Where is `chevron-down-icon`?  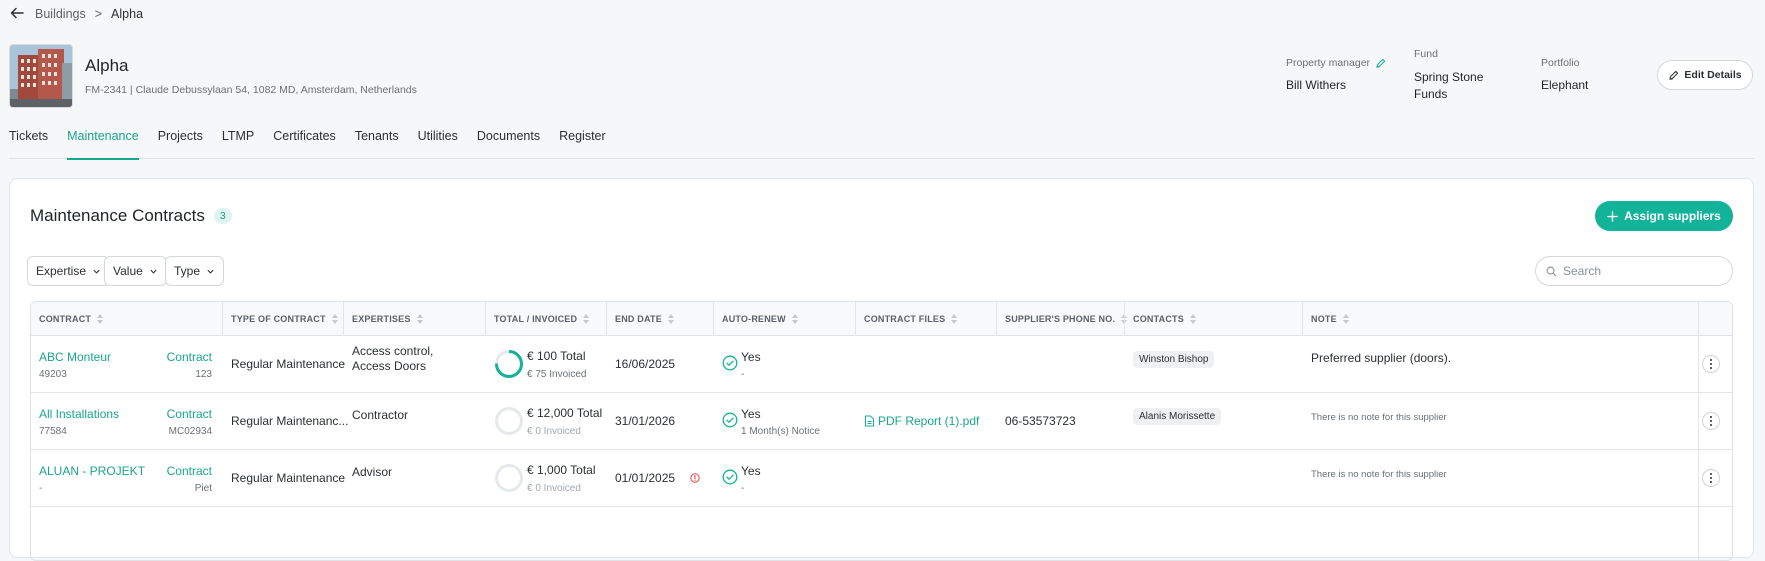
chevron-down-icon is located at coordinates (96, 271).